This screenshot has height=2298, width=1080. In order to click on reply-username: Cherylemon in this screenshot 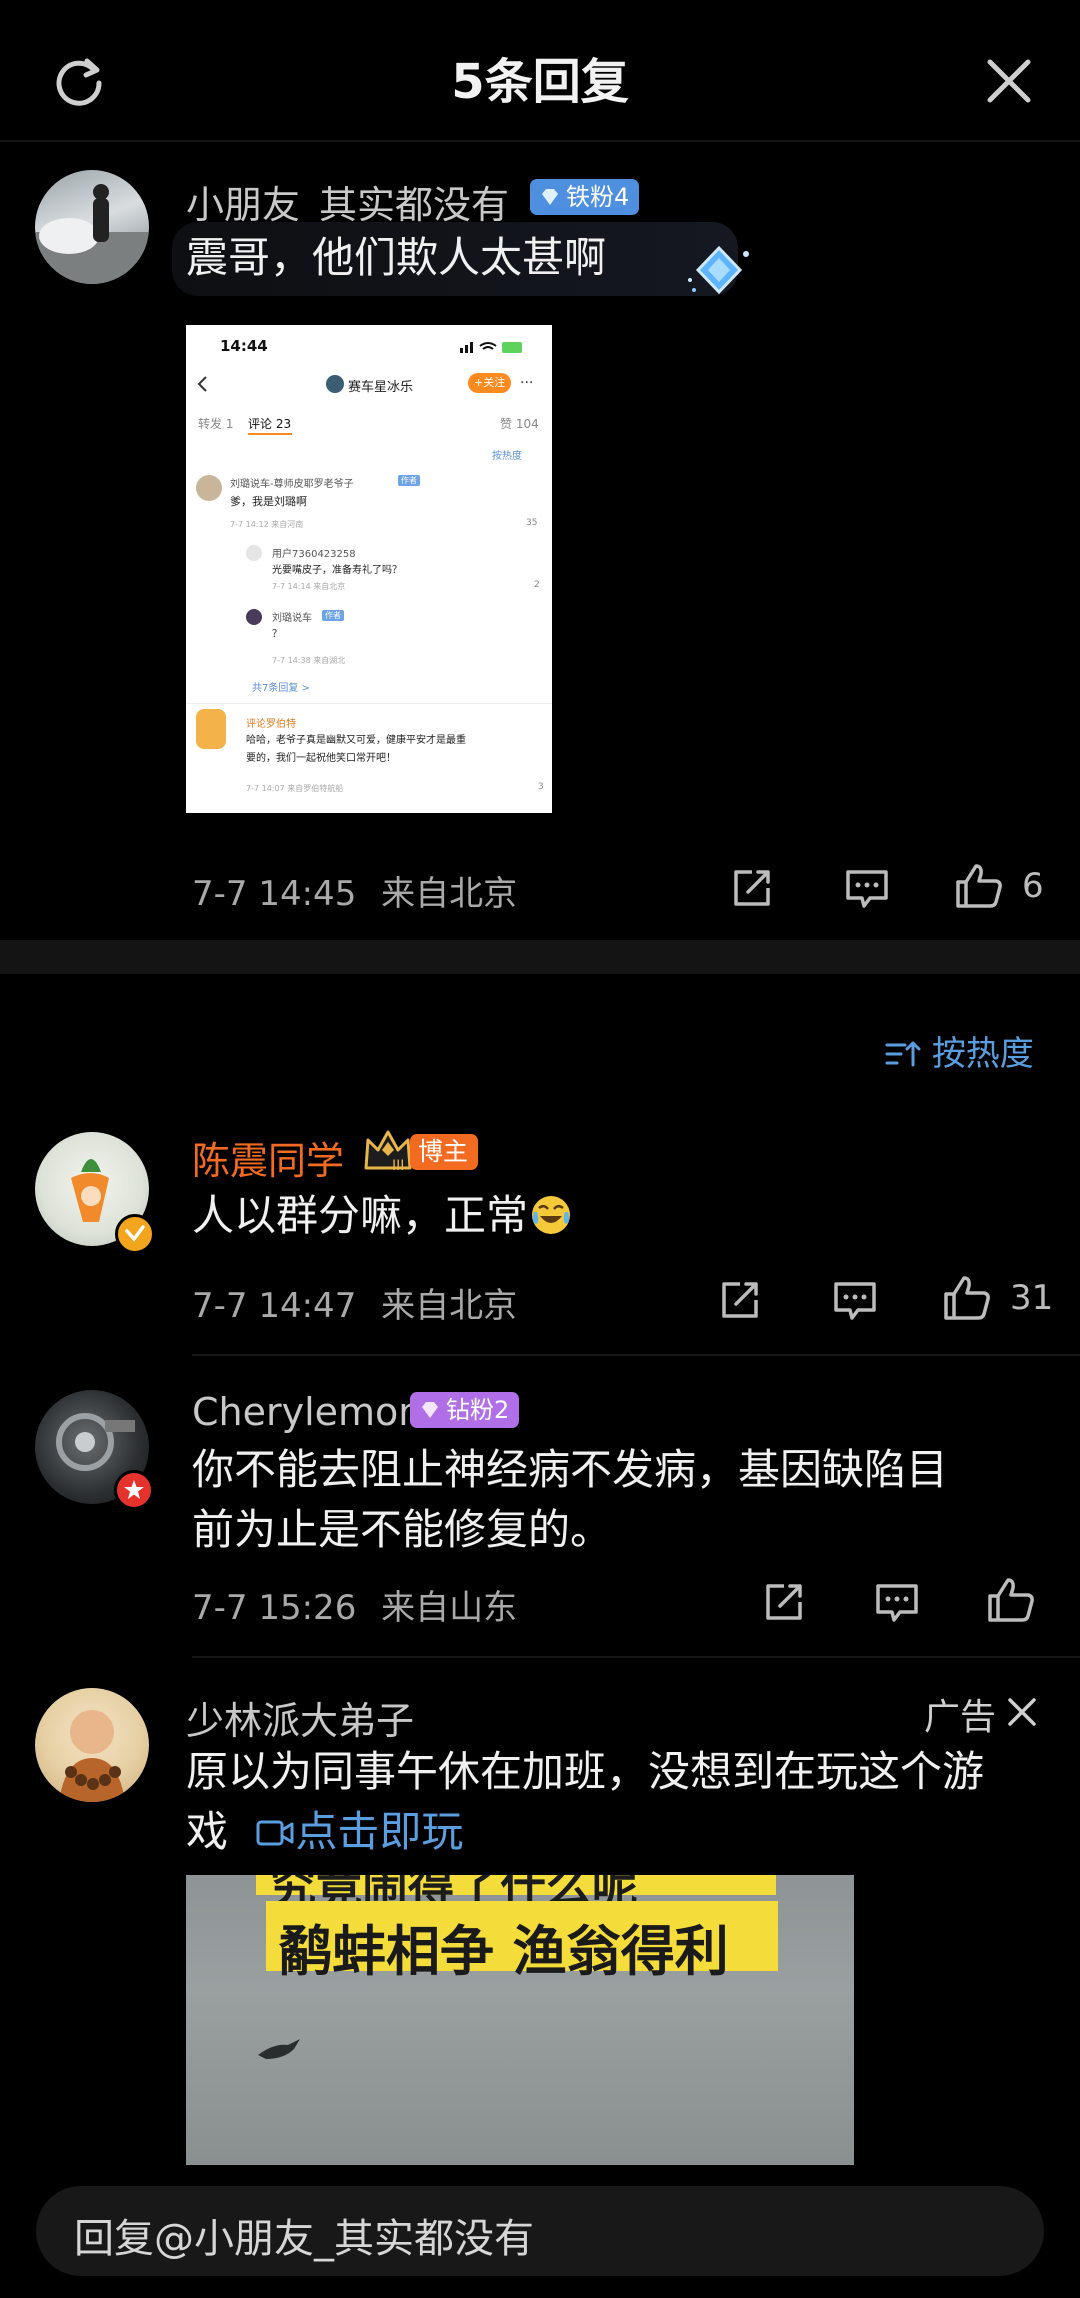, I will do `click(307, 1412)`.